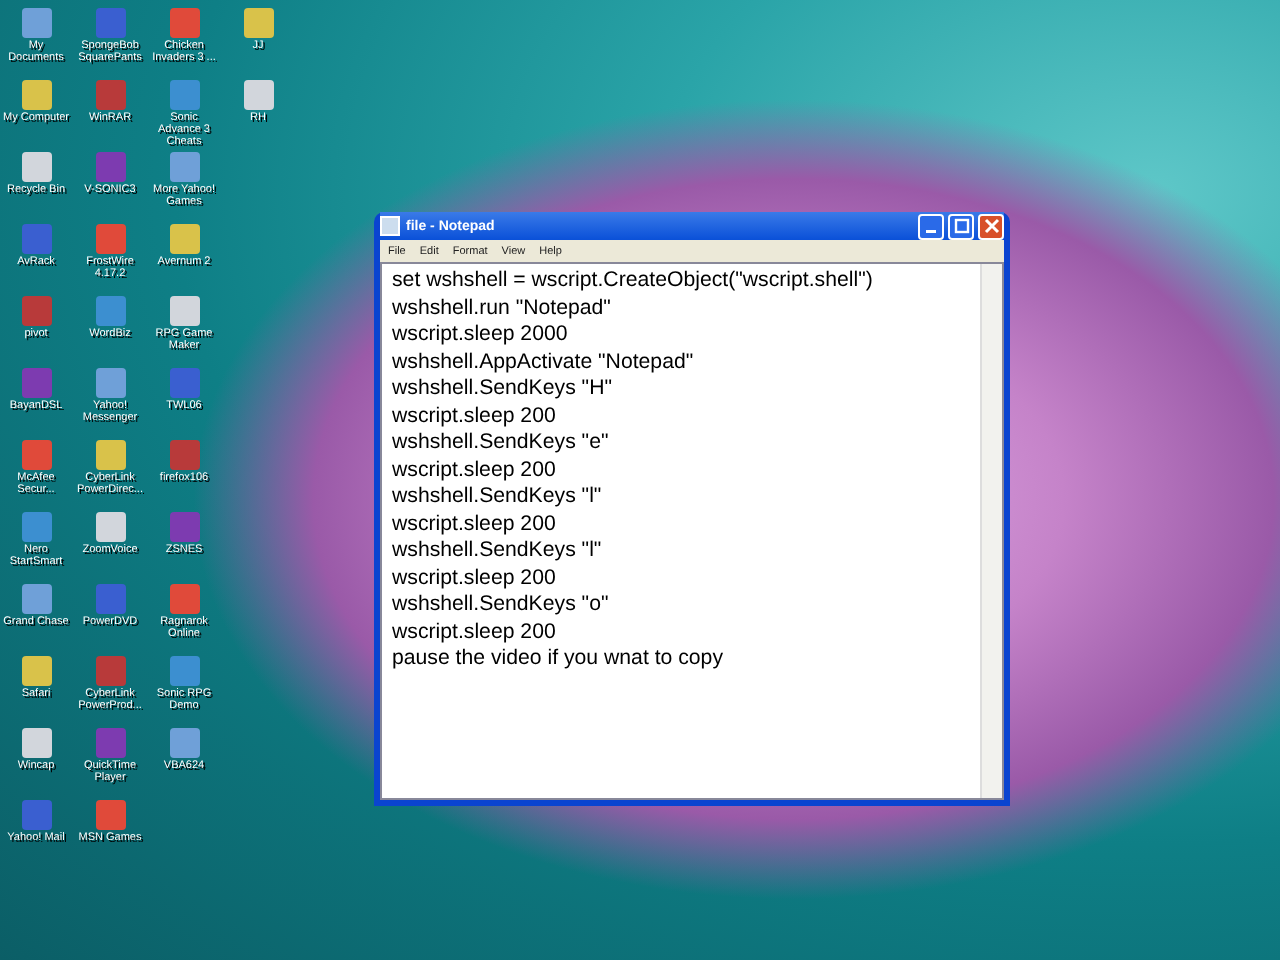 The width and height of the screenshot is (1280, 960). I want to click on scrollbar, so click(991, 531).